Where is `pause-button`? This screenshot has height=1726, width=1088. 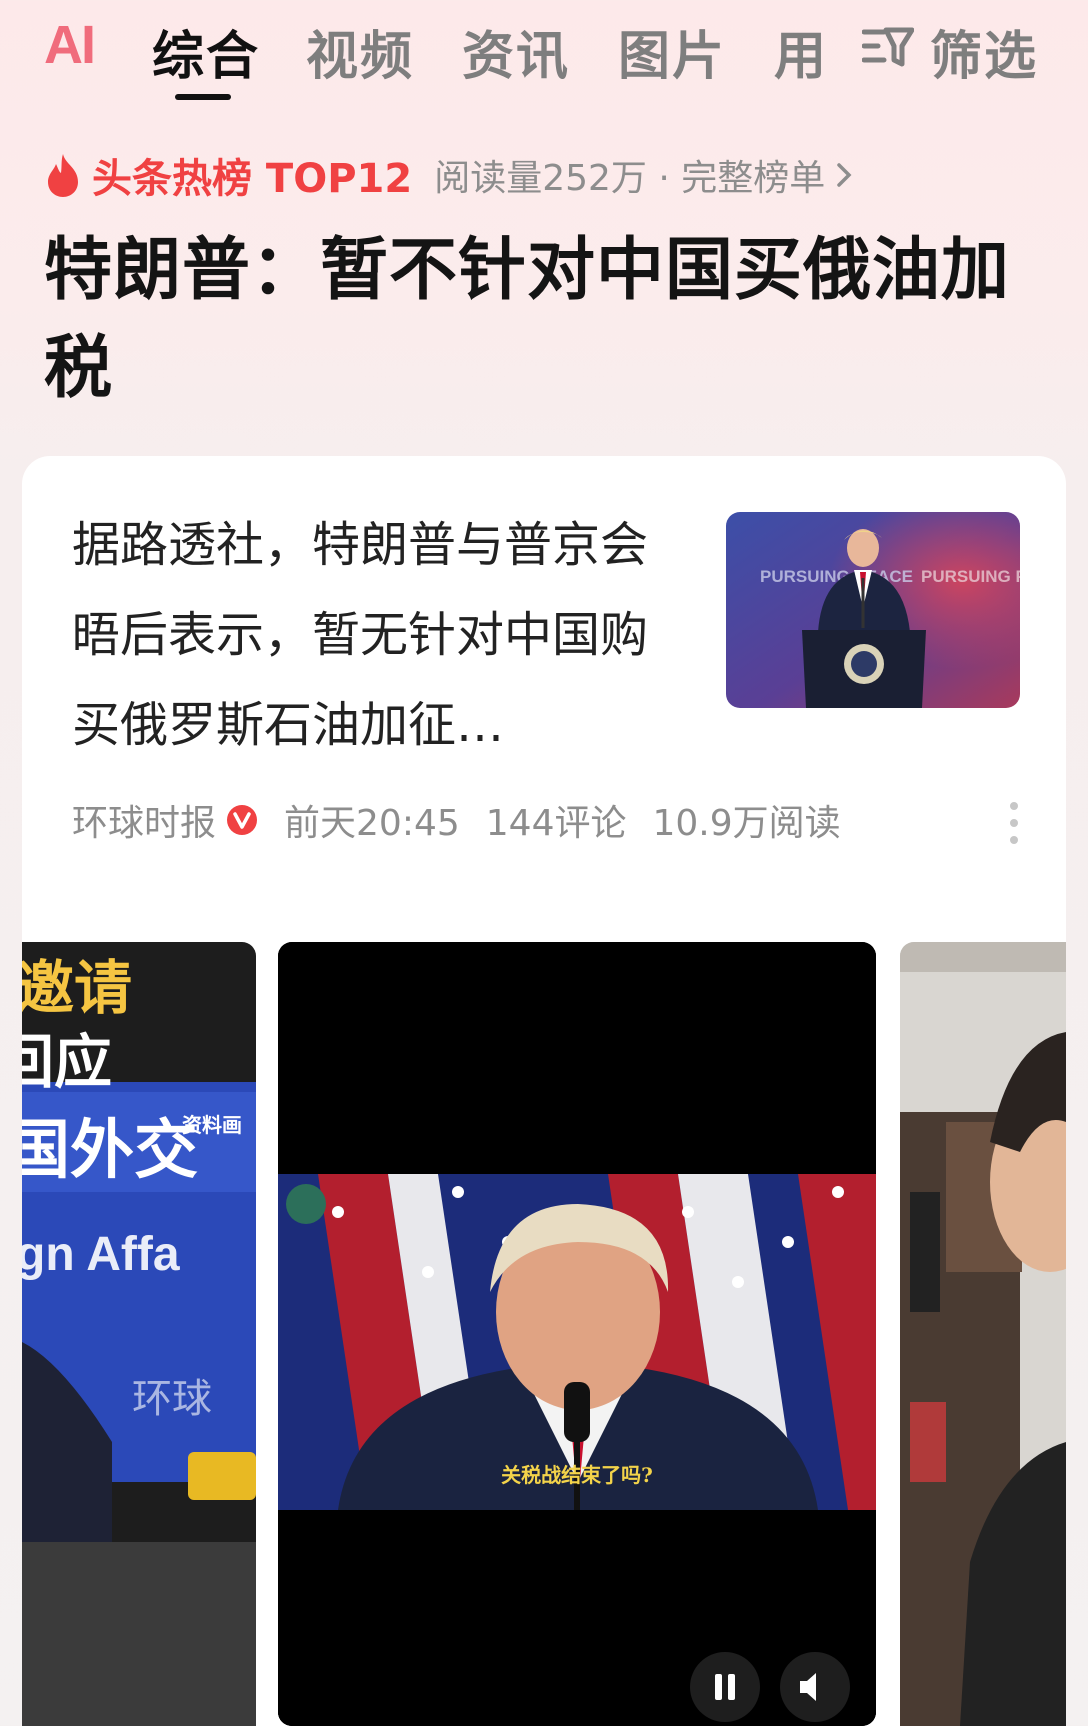 pause-button is located at coordinates (725, 1687).